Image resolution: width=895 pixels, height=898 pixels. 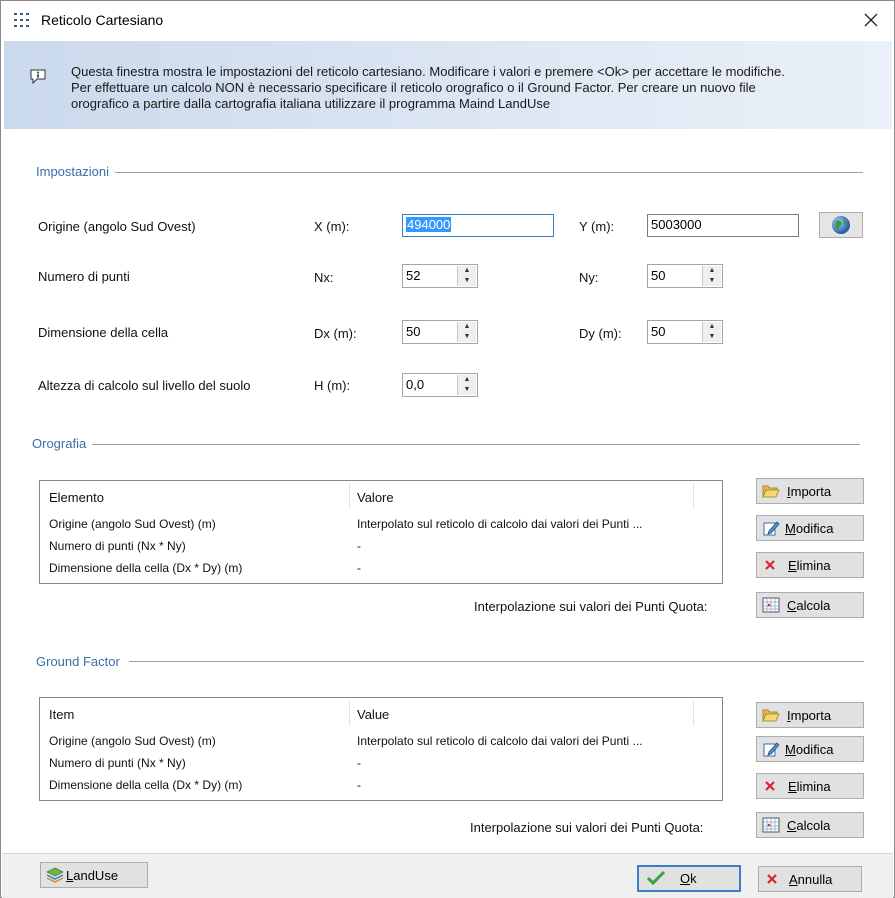 What do you see at coordinates (117, 226) in the screenshot?
I see `origin-label: Origine (angolo Sud Ovest)` at bounding box center [117, 226].